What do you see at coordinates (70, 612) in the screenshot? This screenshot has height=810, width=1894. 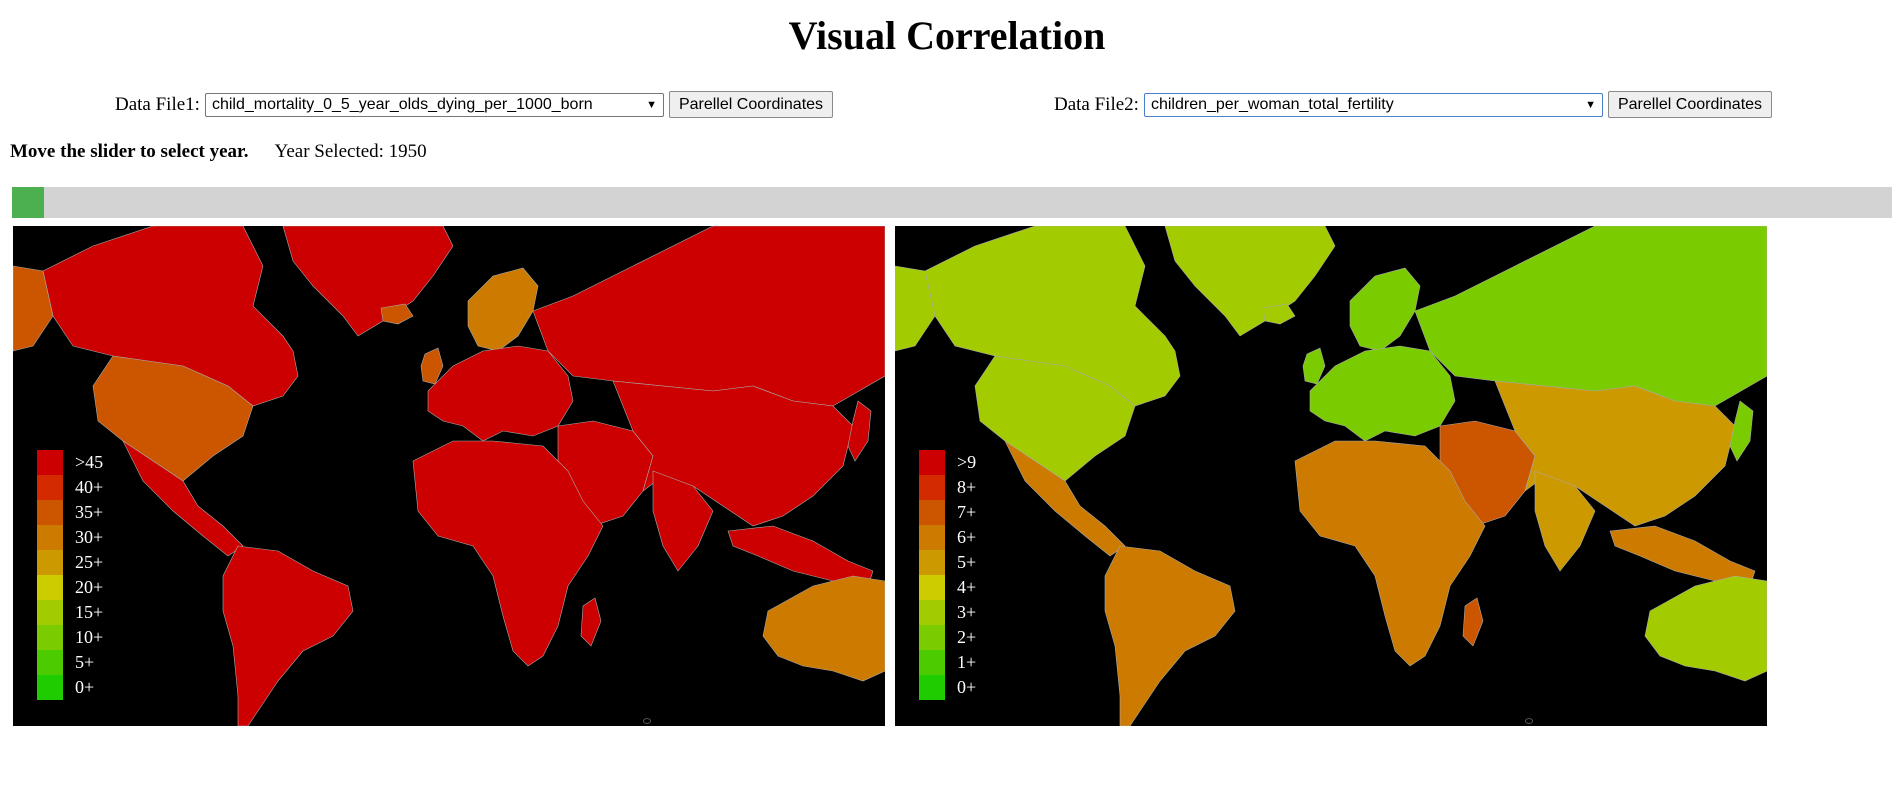 I see `legend-item: 15+` at bounding box center [70, 612].